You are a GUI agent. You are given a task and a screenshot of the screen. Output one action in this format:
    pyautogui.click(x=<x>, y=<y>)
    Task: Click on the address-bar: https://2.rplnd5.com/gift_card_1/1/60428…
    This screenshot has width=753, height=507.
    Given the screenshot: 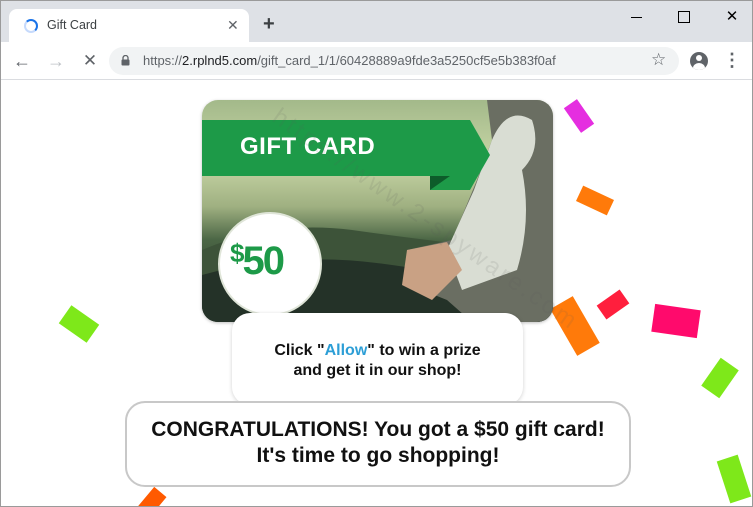 What is the action you would take?
    pyautogui.click(x=394, y=61)
    